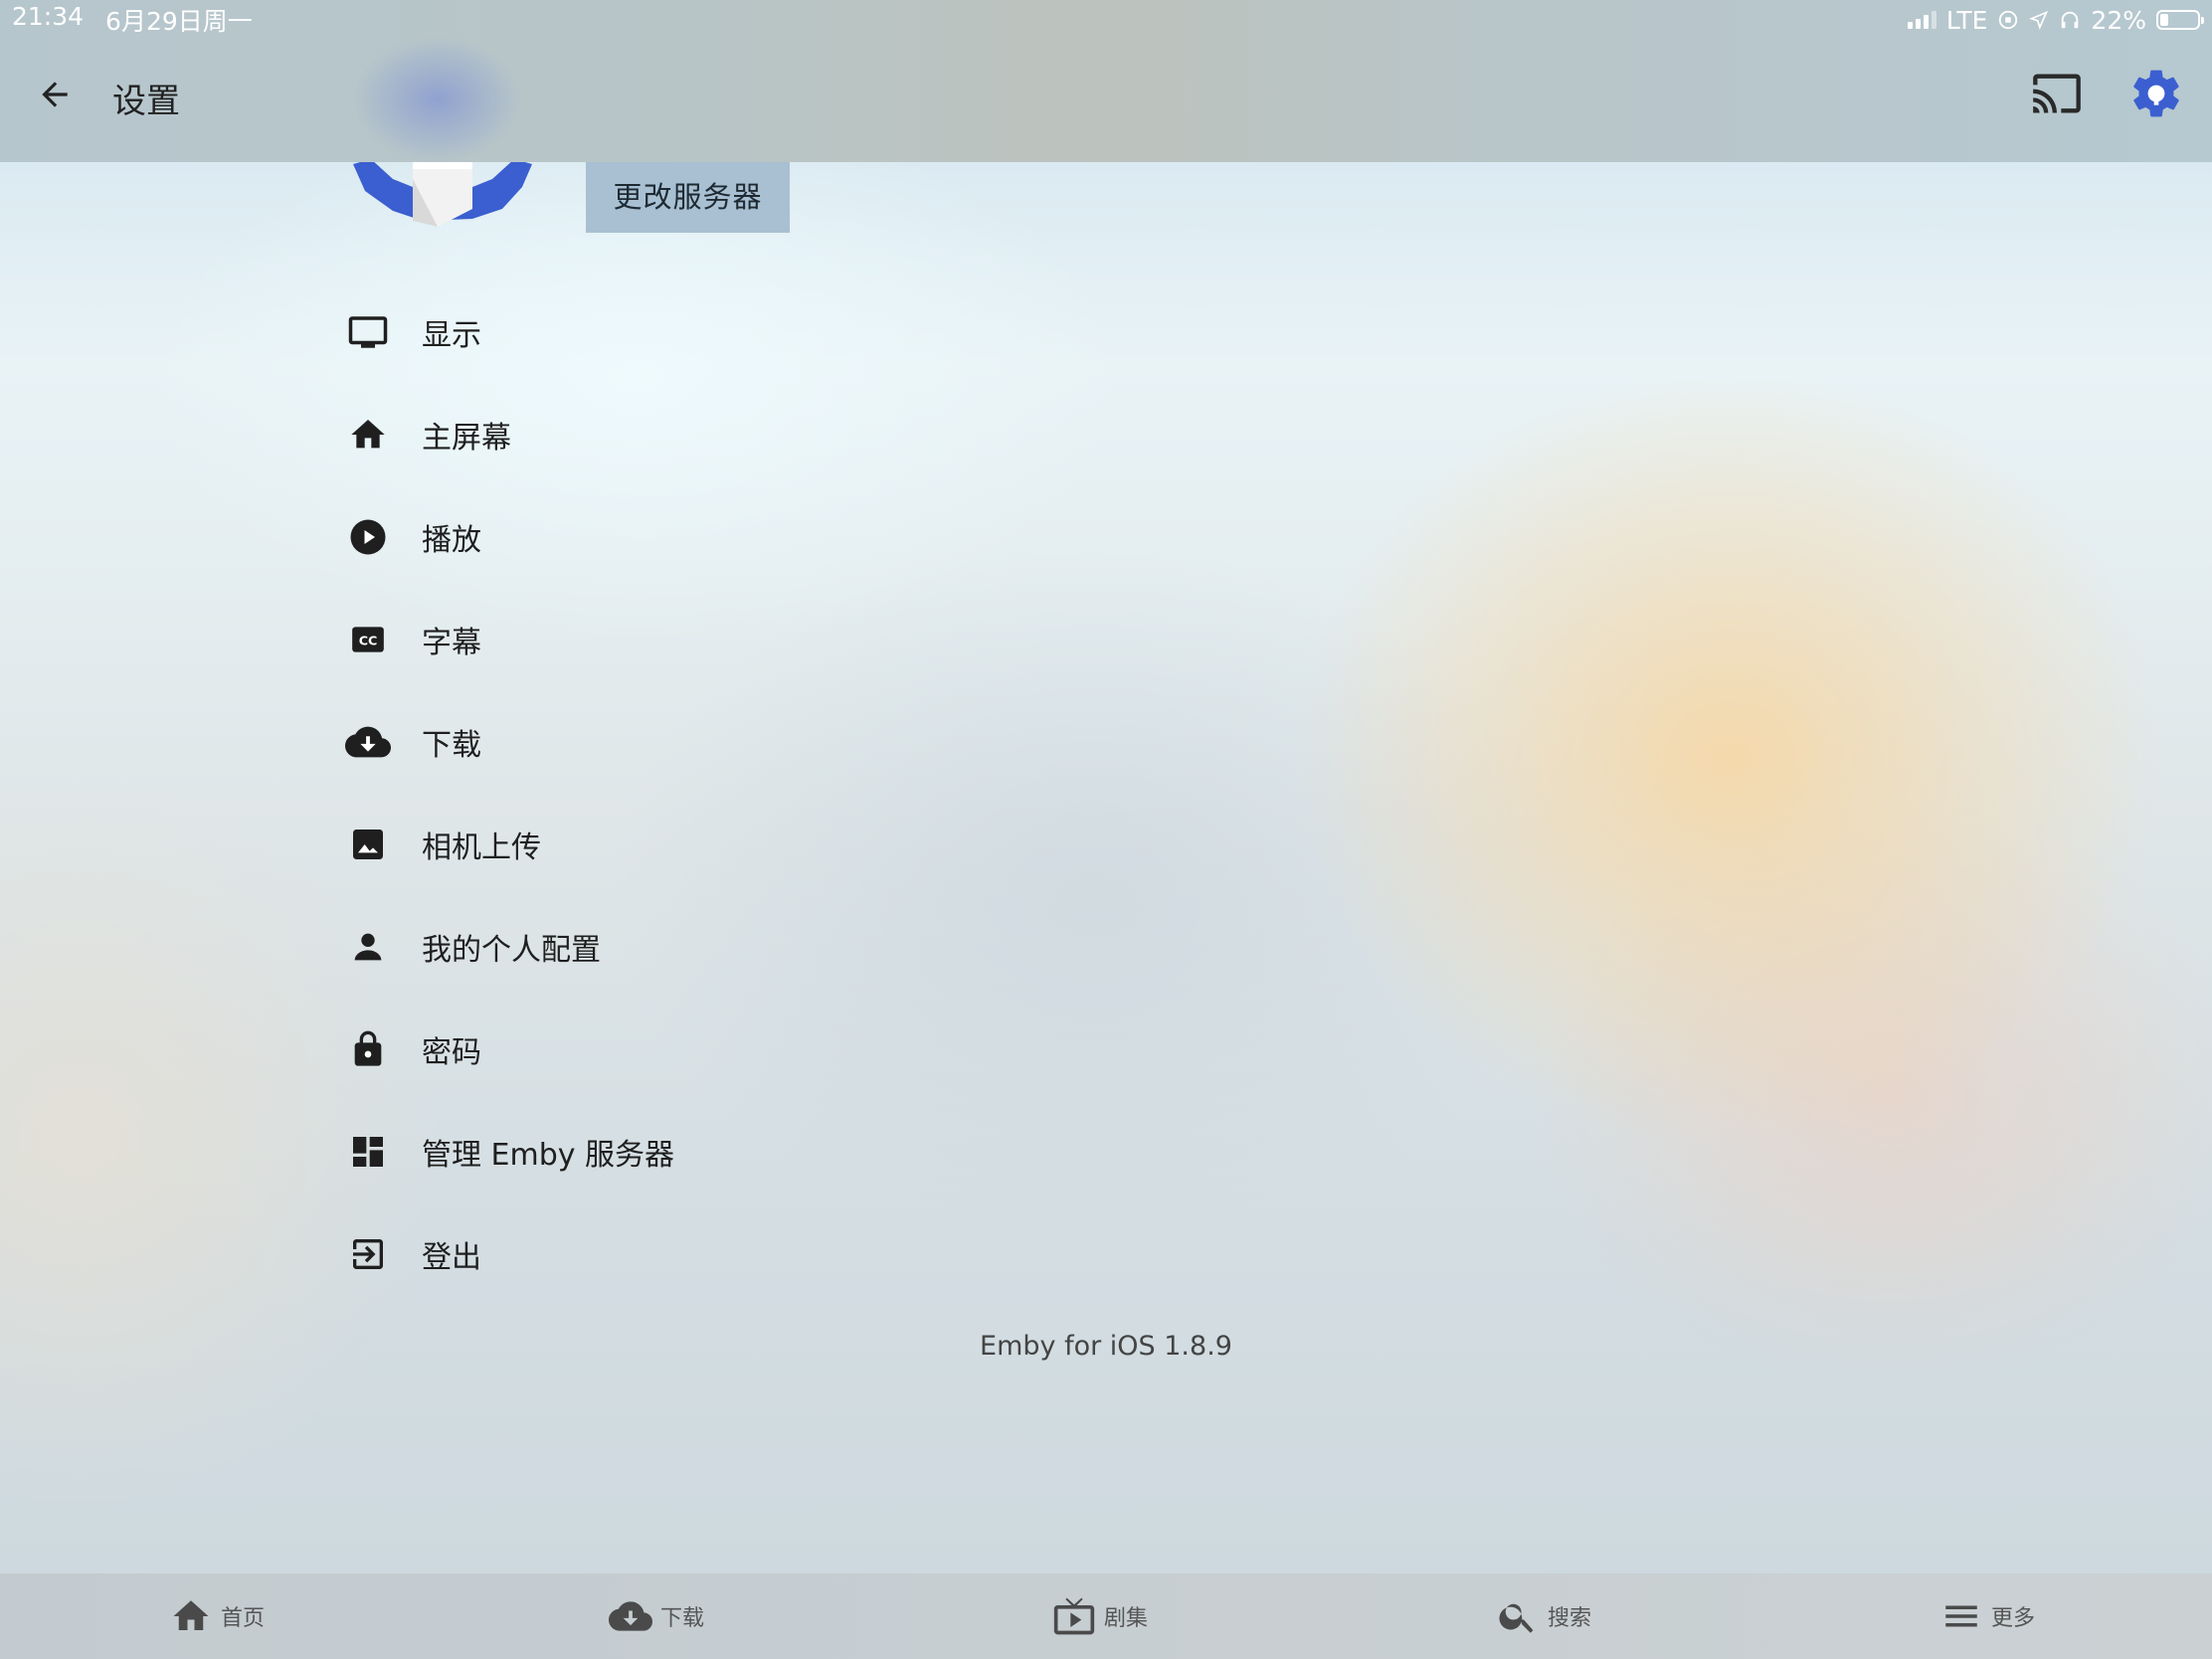 The width and height of the screenshot is (2212, 1659). What do you see at coordinates (686, 946) in the screenshot?
I see `menu-item-profile: 我的个人配置` at bounding box center [686, 946].